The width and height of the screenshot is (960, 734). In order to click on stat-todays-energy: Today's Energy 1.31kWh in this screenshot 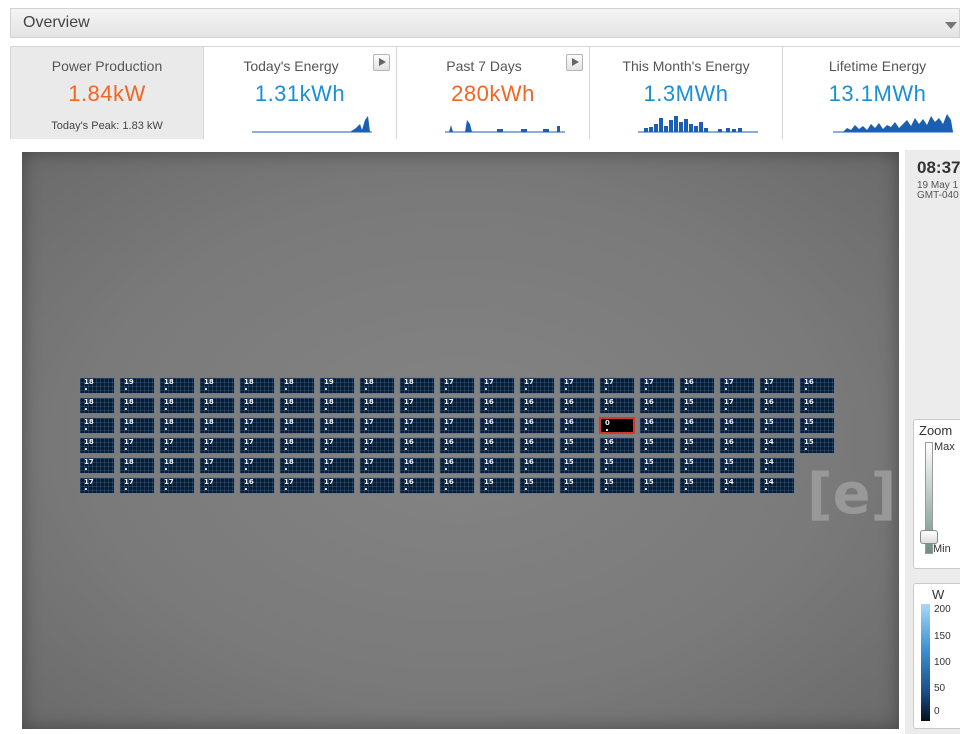, I will do `click(299, 93)`.